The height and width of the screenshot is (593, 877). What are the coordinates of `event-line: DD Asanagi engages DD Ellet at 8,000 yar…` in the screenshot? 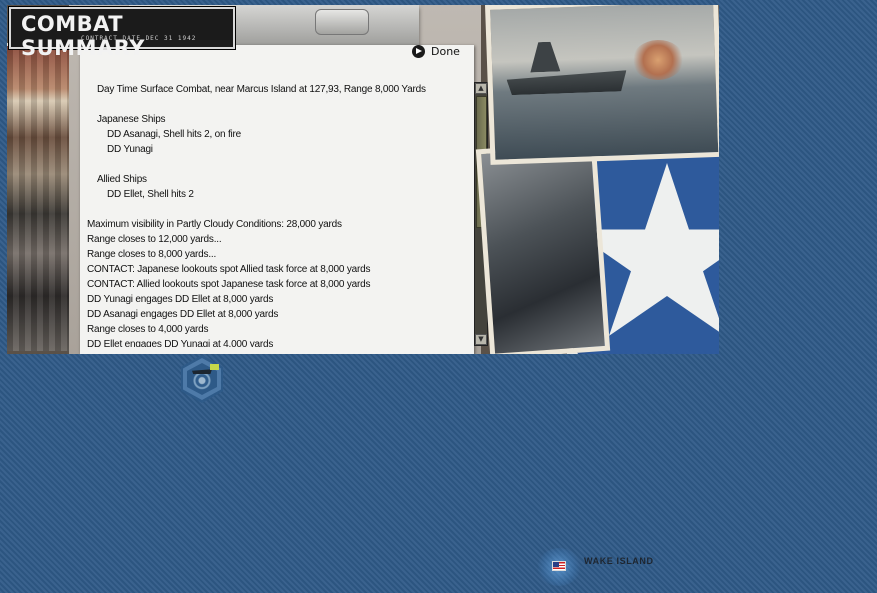 It's located at (183, 314).